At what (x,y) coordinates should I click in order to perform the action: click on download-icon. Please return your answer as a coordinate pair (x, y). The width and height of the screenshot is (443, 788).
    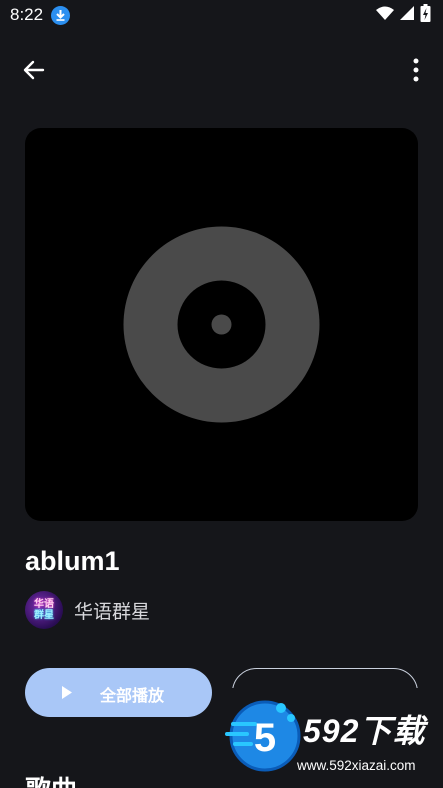
    Looking at the image, I should click on (61, 15).